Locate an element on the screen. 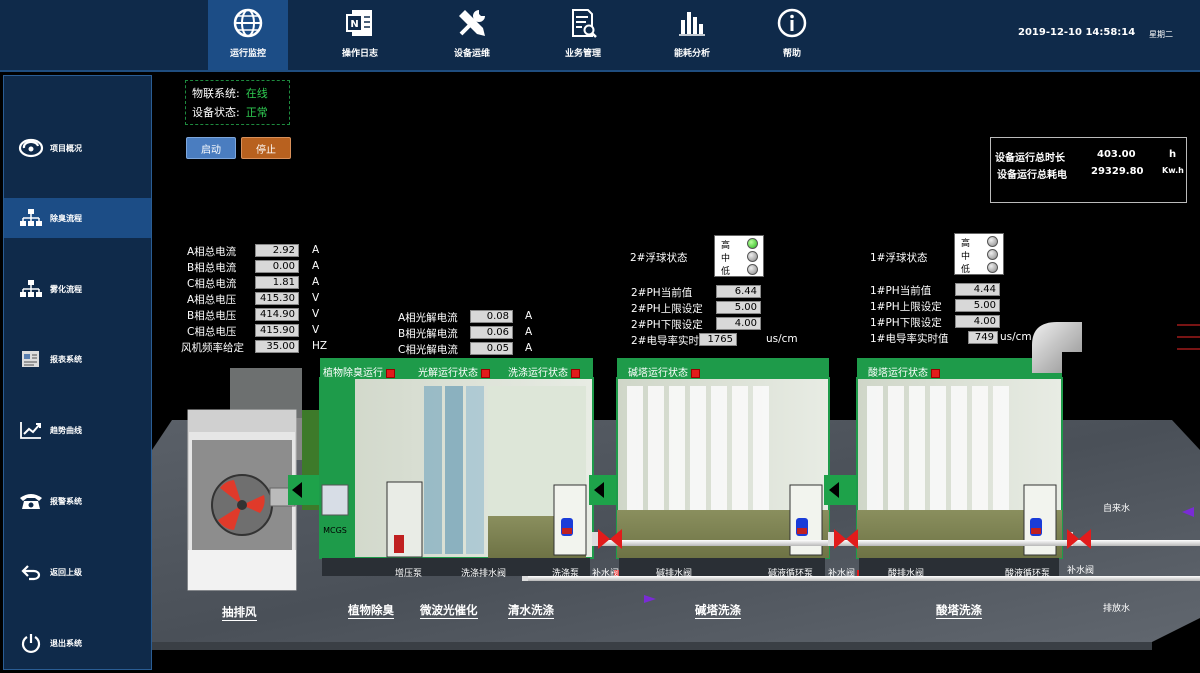  booster-pump-label: 增压泵 is located at coordinates (409, 574).